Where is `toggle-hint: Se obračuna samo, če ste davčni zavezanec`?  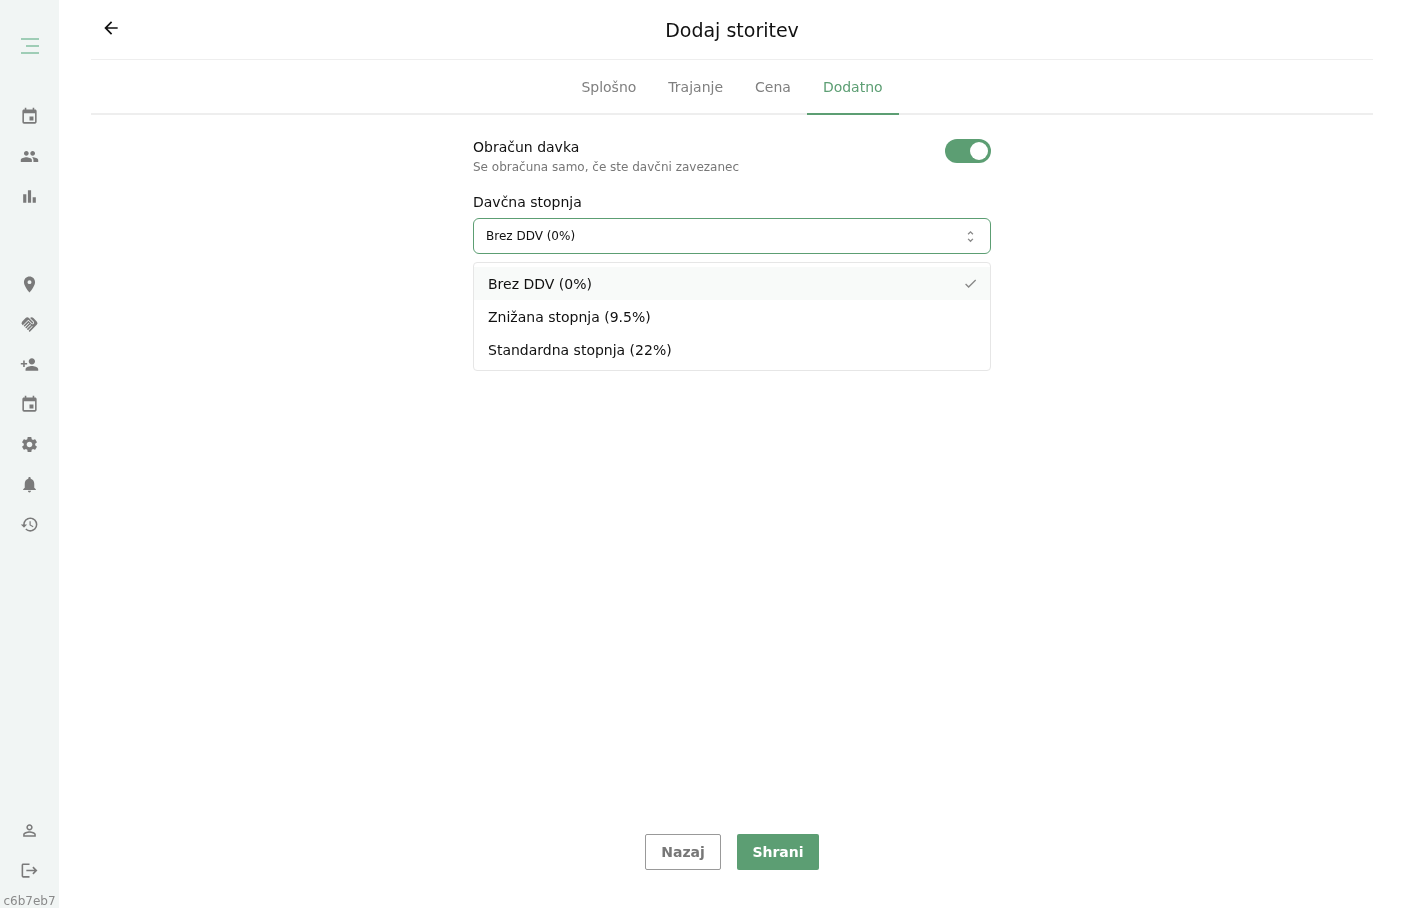 toggle-hint: Se obračuna samo, če ste davčni zavezanec is located at coordinates (606, 167).